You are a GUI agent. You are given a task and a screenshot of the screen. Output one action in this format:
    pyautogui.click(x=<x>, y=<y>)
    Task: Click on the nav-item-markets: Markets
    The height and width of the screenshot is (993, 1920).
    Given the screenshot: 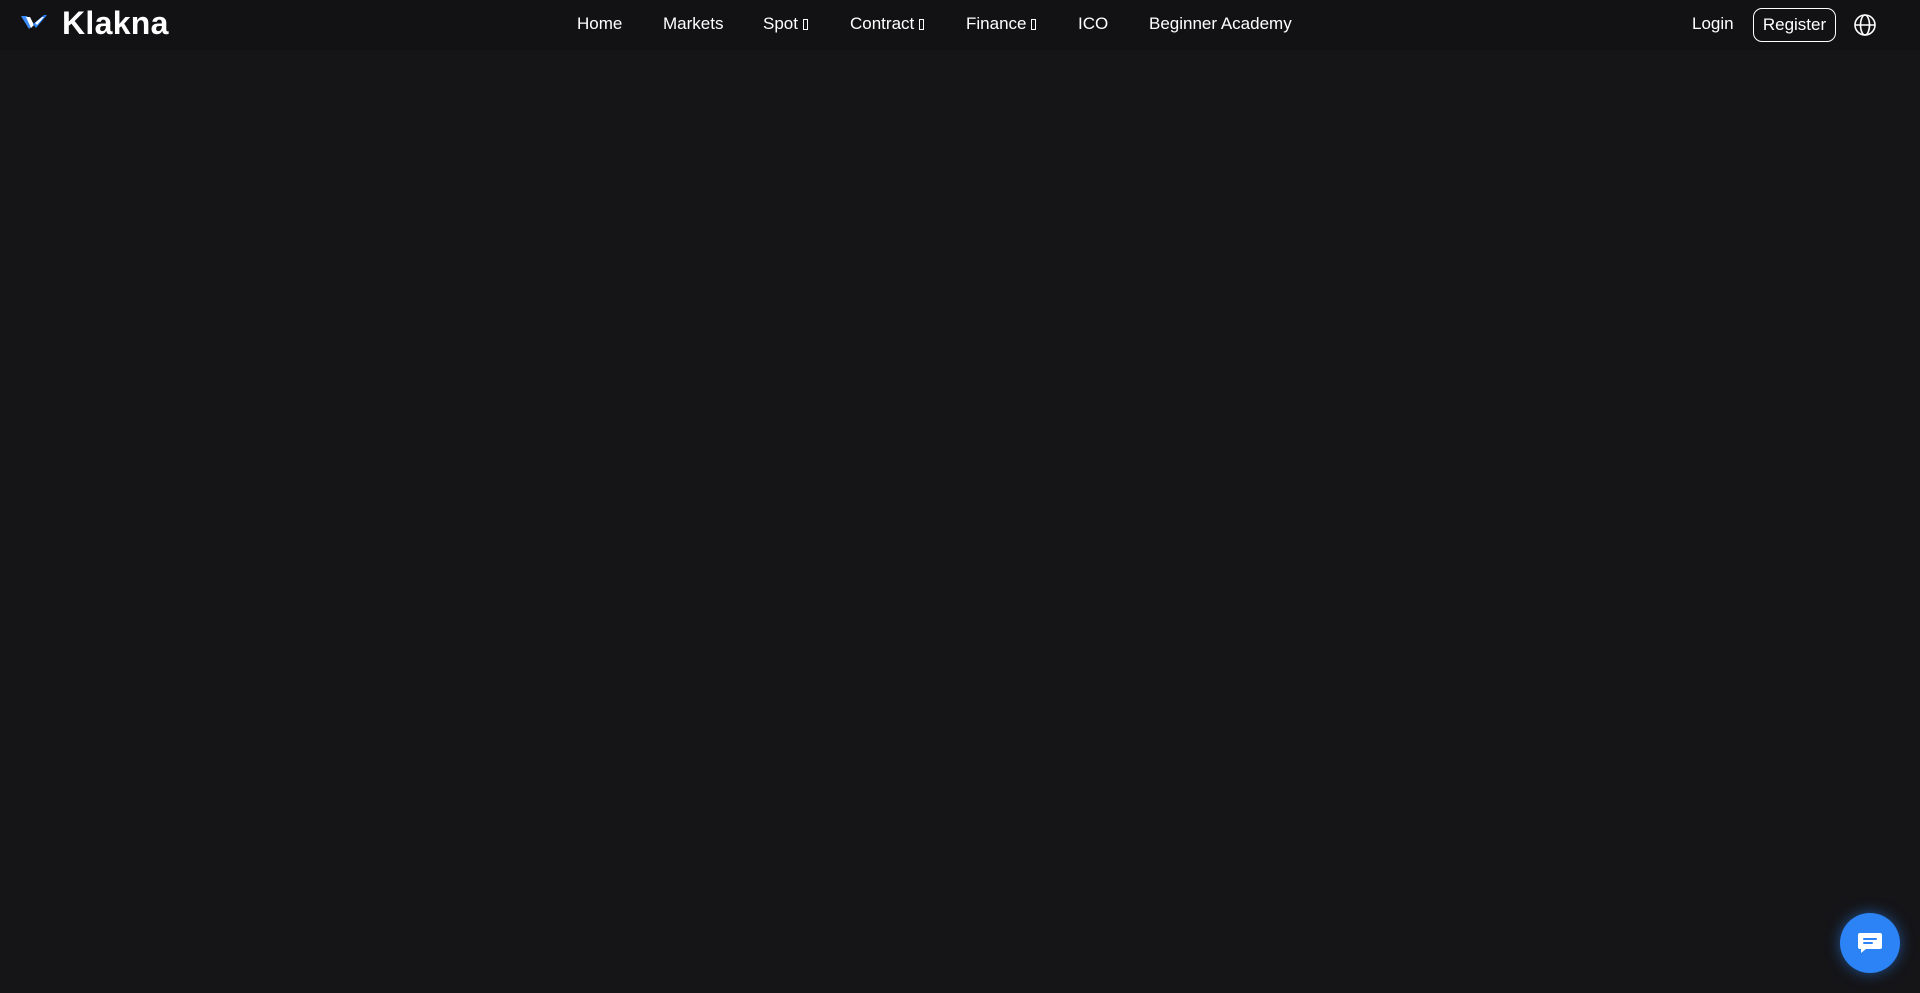 What is the action you would take?
    pyautogui.click(x=693, y=24)
    